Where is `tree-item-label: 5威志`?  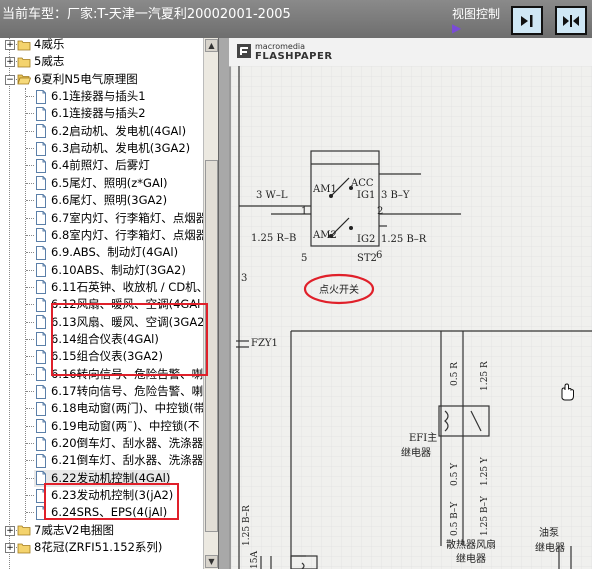 tree-item-label: 5威志 is located at coordinates (49, 61).